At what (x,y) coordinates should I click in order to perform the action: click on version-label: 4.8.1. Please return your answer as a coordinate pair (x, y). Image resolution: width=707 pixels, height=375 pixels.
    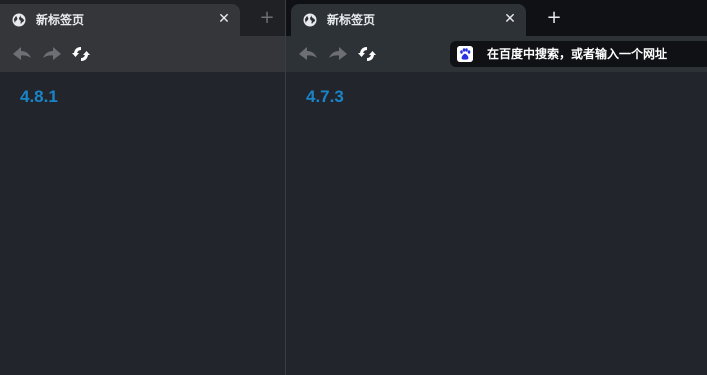
    Looking at the image, I should click on (39, 96).